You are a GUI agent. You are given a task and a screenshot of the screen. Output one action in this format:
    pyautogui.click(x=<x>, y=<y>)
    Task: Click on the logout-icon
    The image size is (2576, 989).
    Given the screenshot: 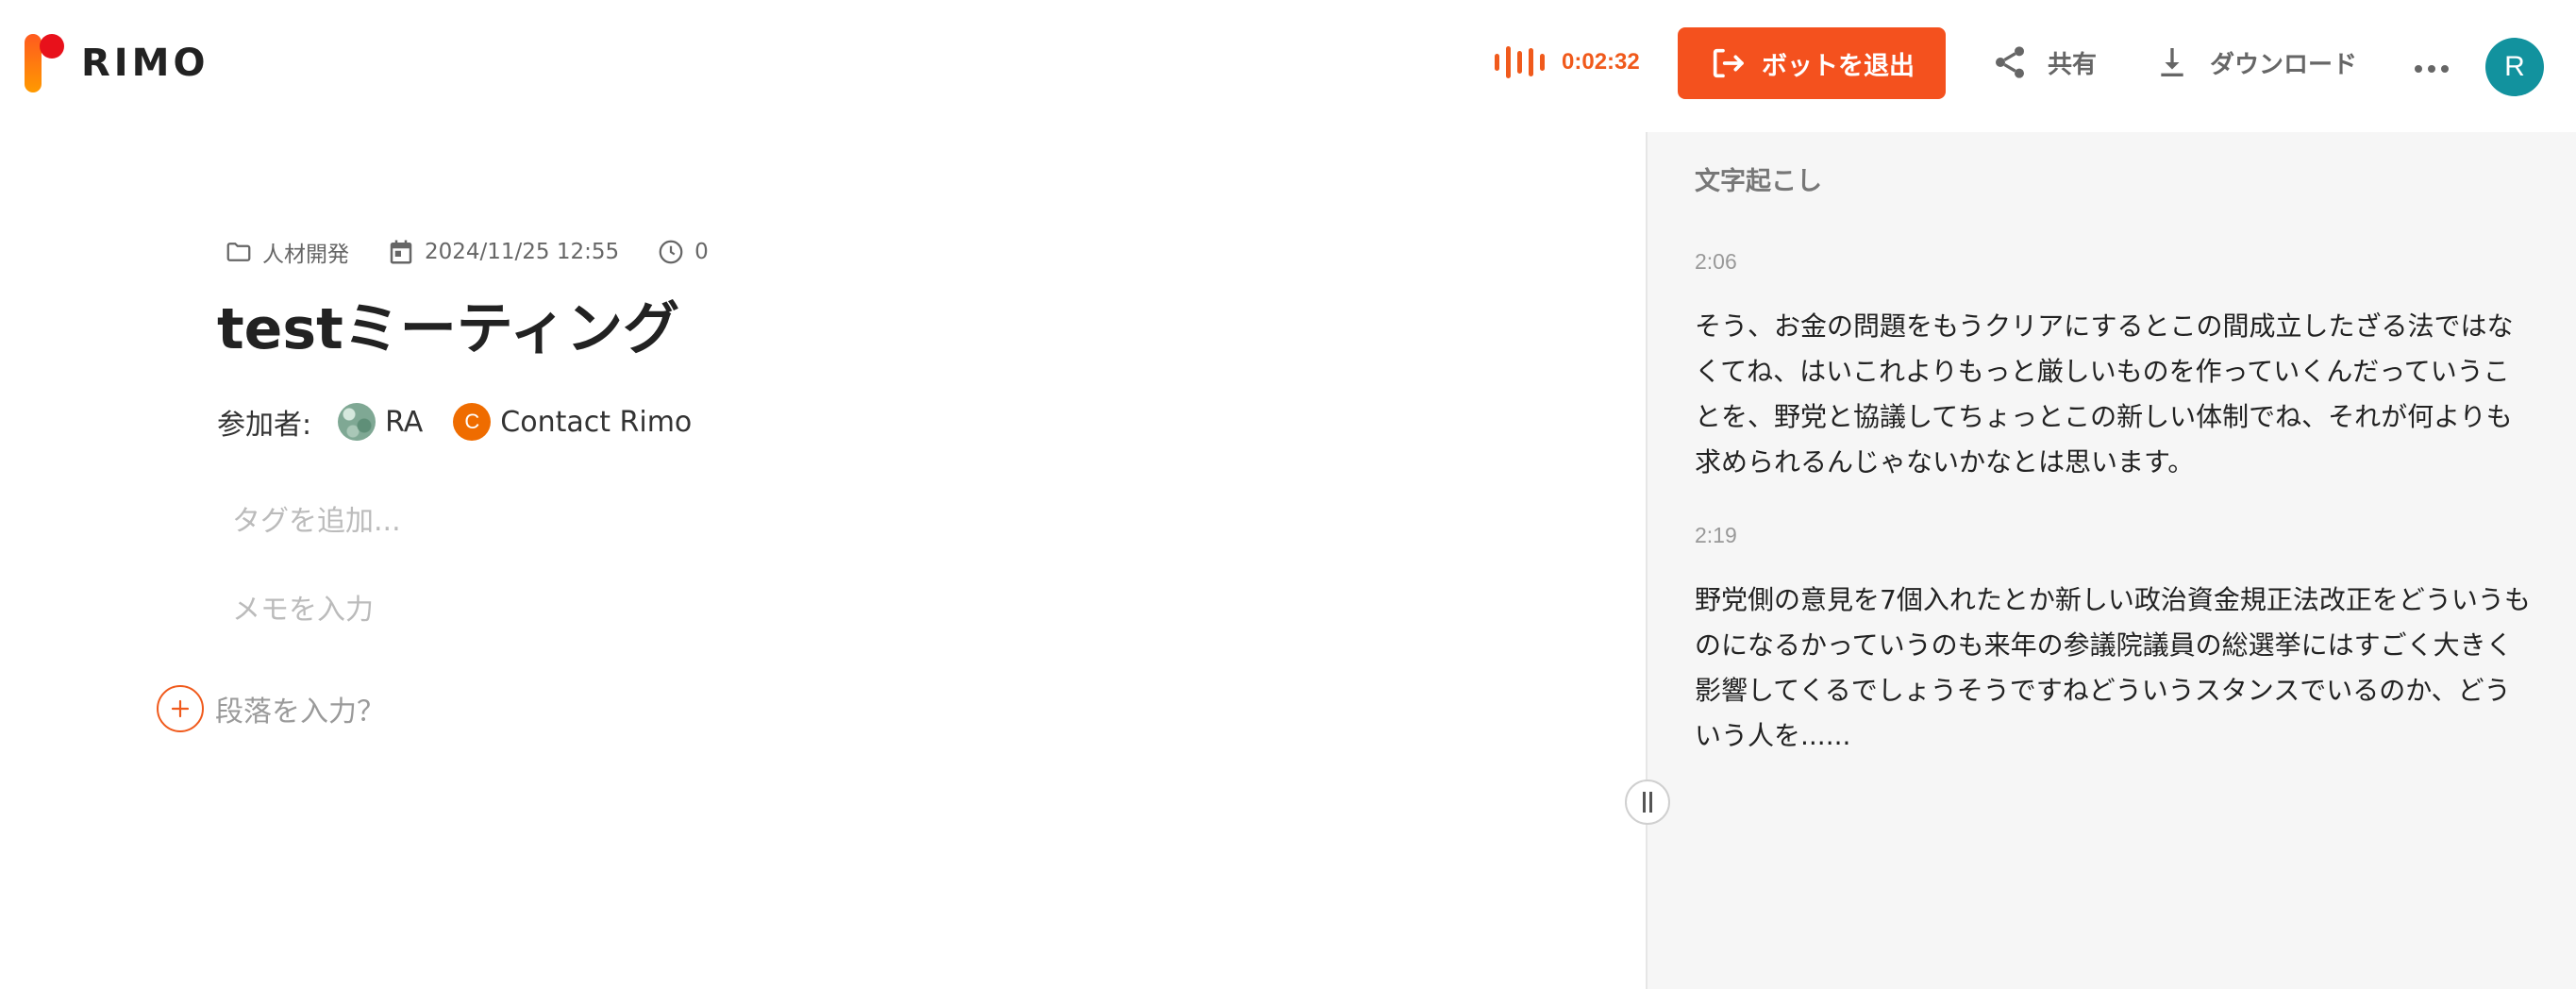 What is the action you would take?
    pyautogui.click(x=1728, y=63)
    